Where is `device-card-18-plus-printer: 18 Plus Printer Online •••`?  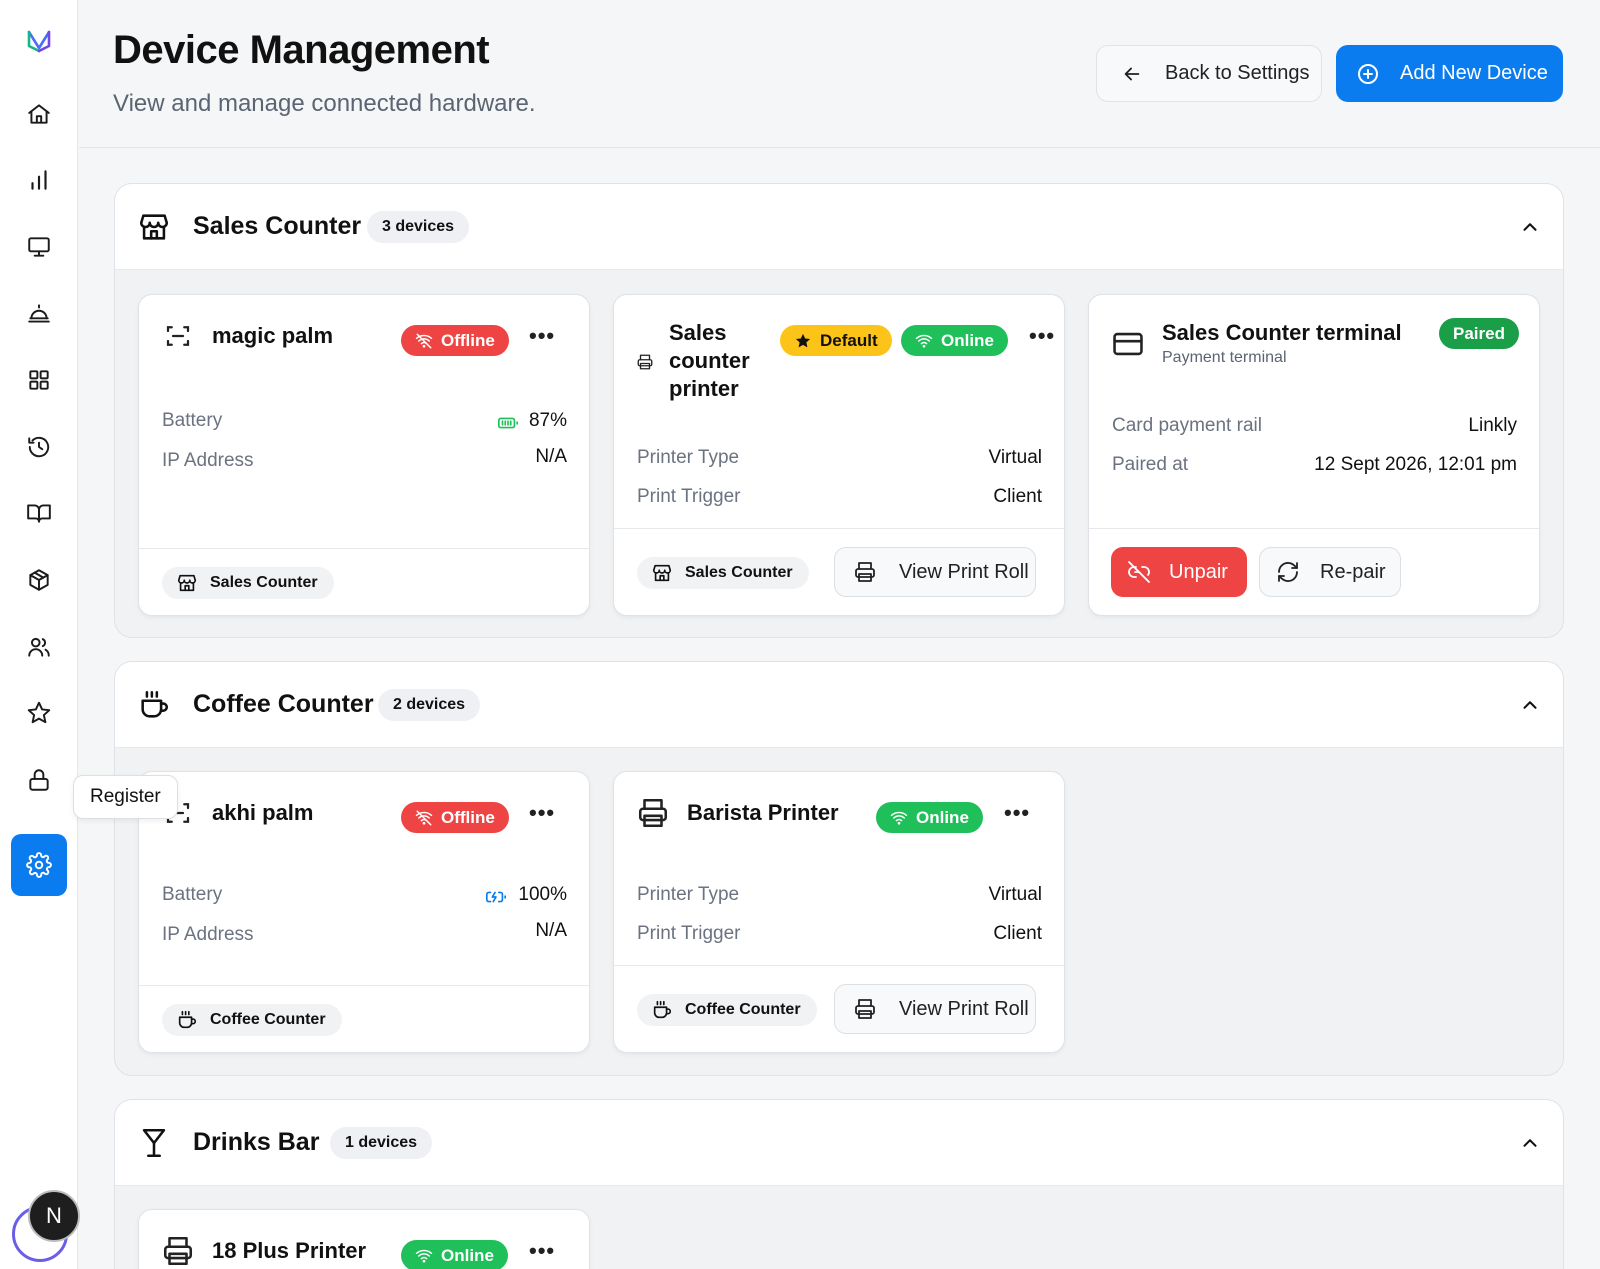
device-card-18-plus-printer: 18 Plus Printer Online ••• is located at coordinates (364, 1239).